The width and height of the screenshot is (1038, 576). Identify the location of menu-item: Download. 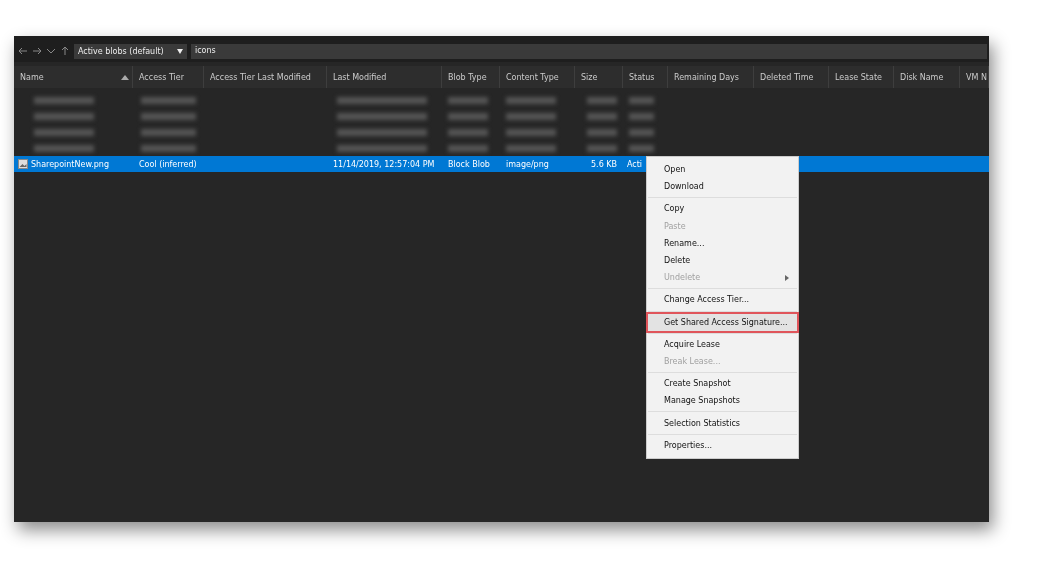
(722, 187).